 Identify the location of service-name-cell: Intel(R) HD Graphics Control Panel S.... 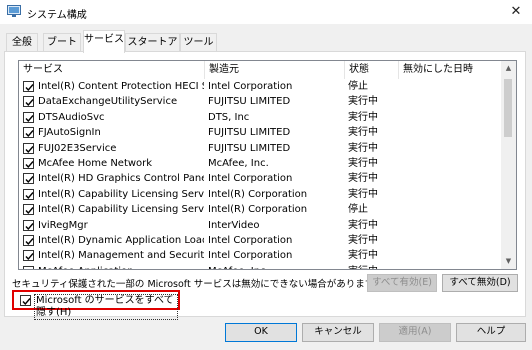
(121, 179).